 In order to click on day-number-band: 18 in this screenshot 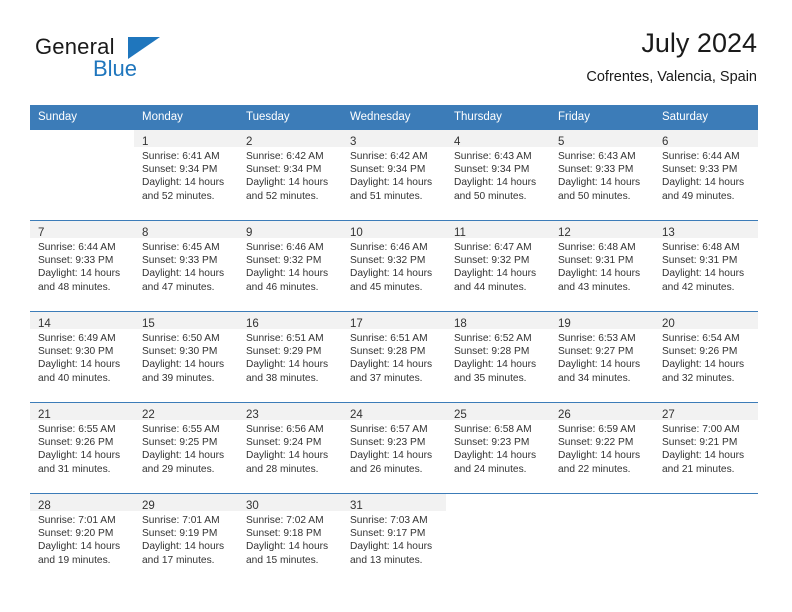, I will do `click(498, 321)`.